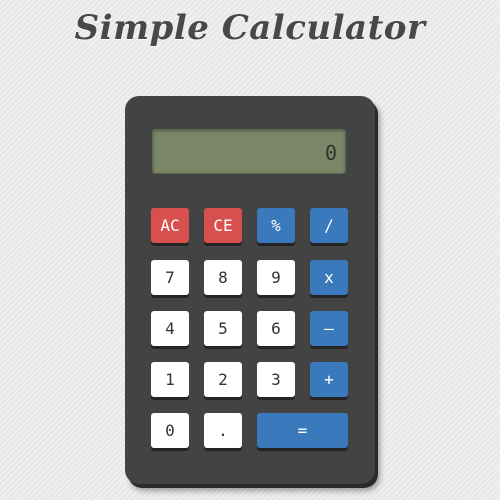  Describe the element at coordinates (249, 151) in the screenshot. I see `calculator-display: 0` at that location.